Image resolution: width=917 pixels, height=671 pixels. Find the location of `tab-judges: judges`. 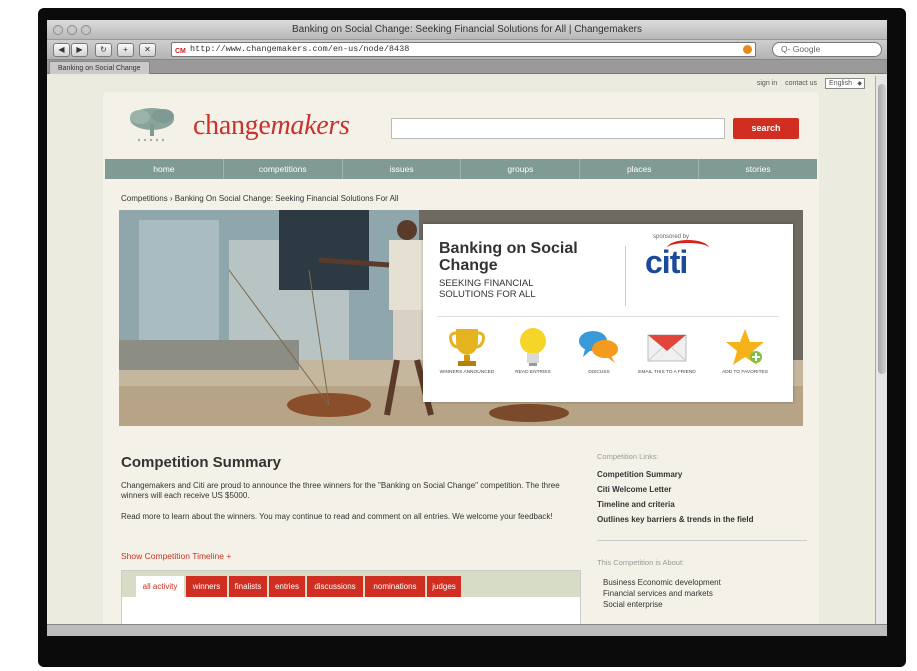

tab-judges: judges is located at coordinates (444, 586).